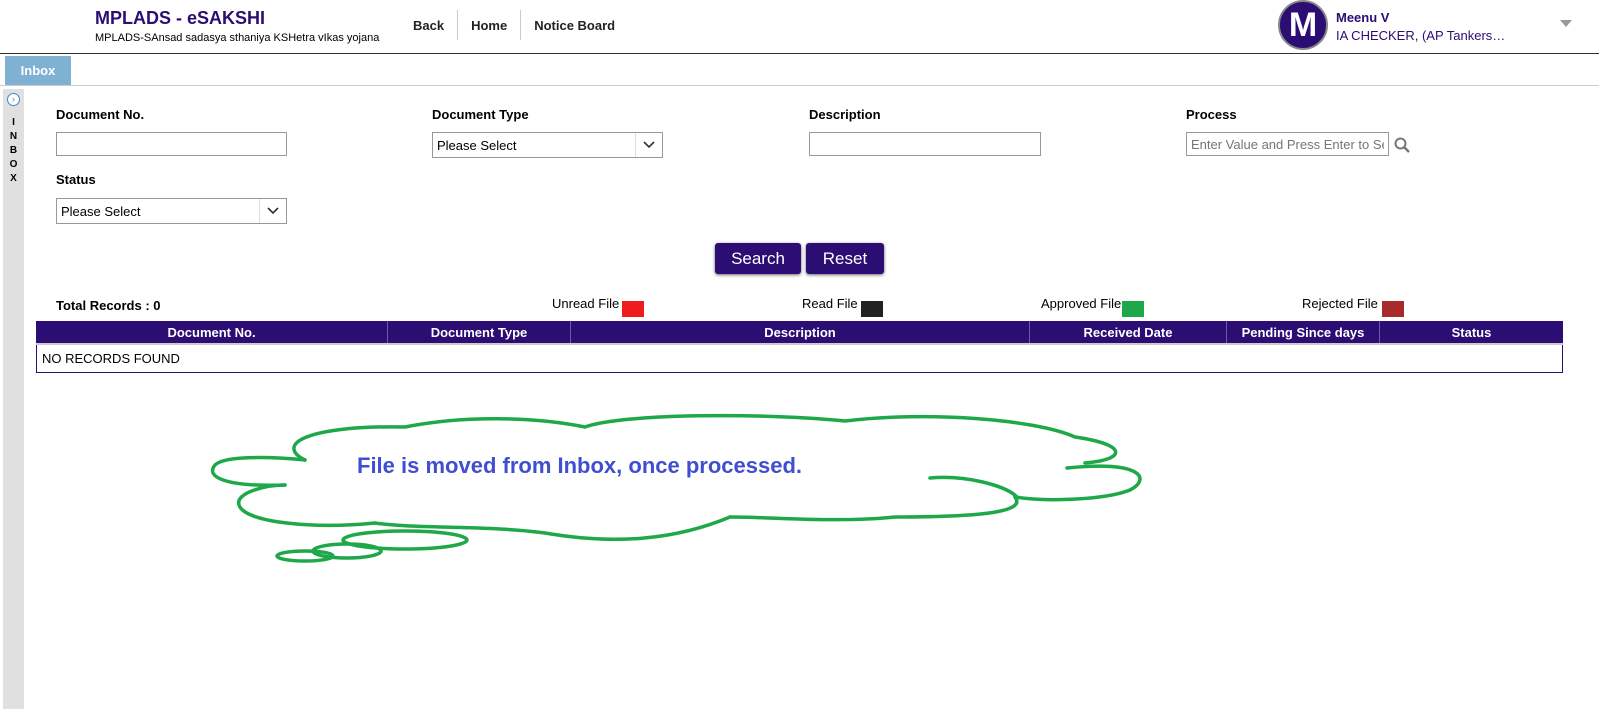 The width and height of the screenshot is (1599, 709). What do you see at coordinates (845, 258) in the screenshot?
I see `reset-button: Reset` at bounding box center [845, 258].